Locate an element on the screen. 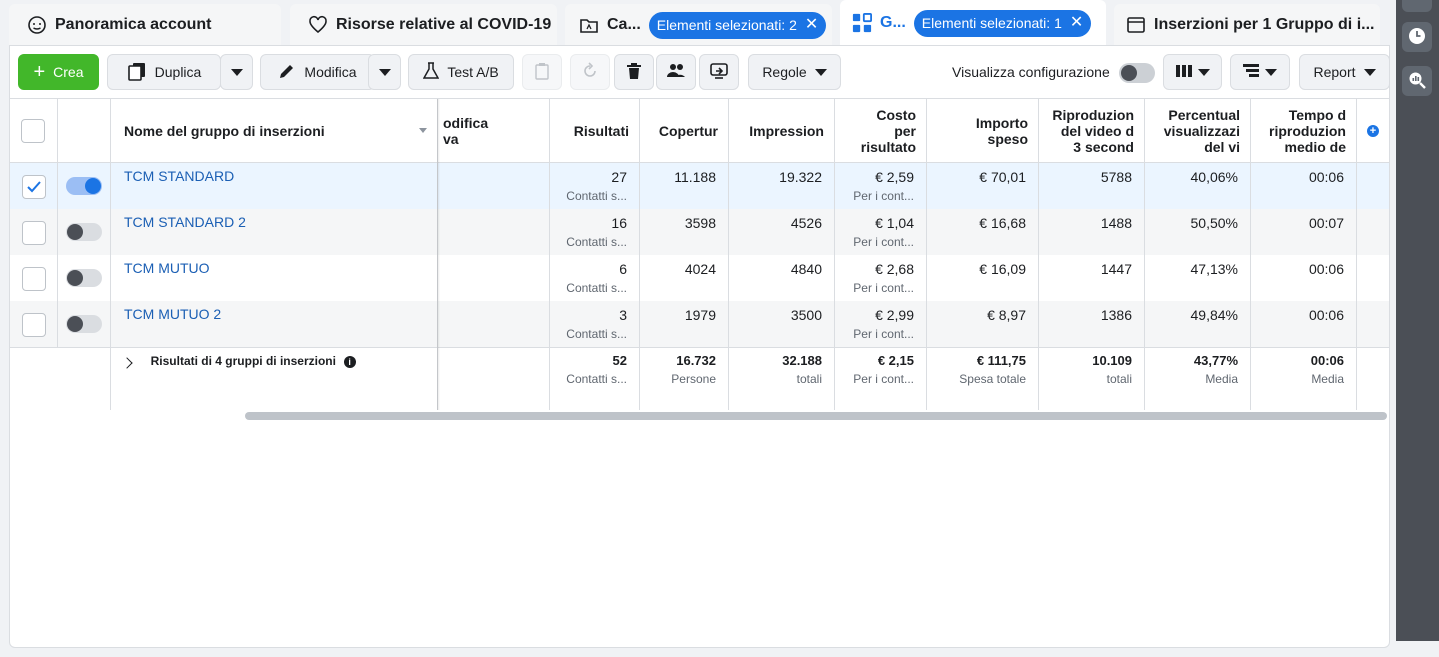 The height and width of the screenshot is (657, 1439). header-spent: Importo speso is located at coordinates (983, 131).